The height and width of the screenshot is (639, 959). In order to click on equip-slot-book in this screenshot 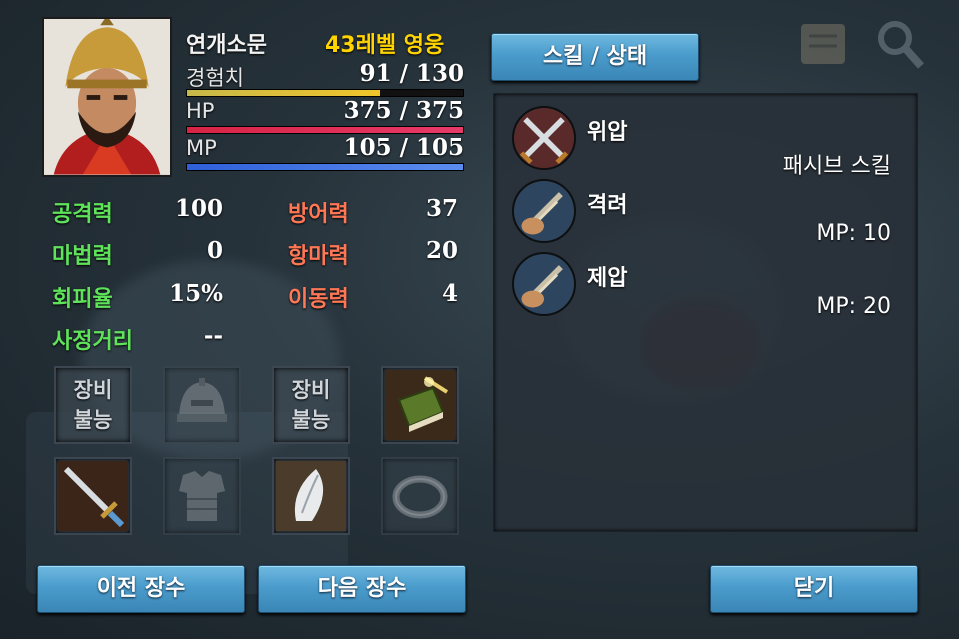, I will do `click(420, 405)`.